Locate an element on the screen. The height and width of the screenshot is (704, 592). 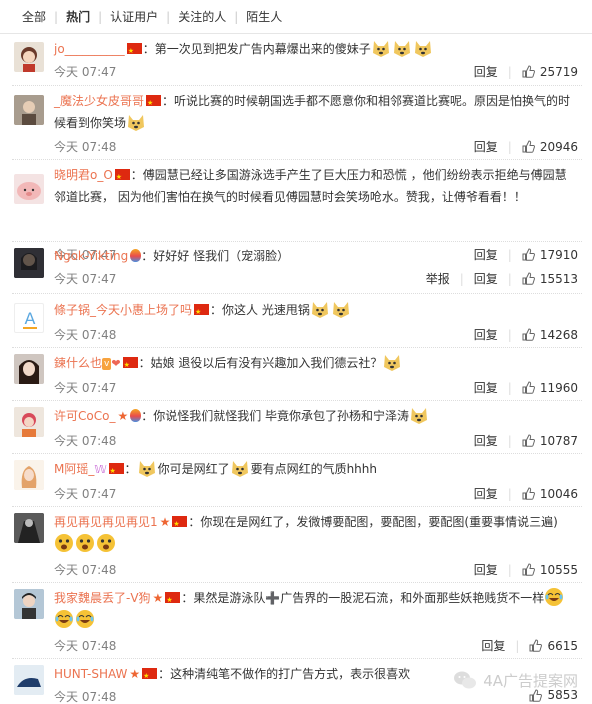
username-link: 我家魏晨丢了-V狗 is located at coordinates (102, 598).